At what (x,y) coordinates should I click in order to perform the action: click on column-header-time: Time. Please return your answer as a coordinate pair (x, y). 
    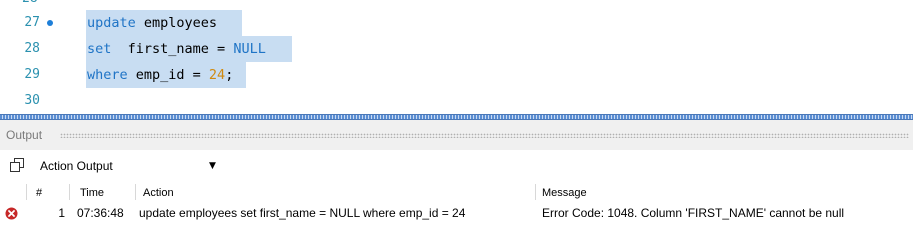
    Looking at the image, I should click on (92, 193).